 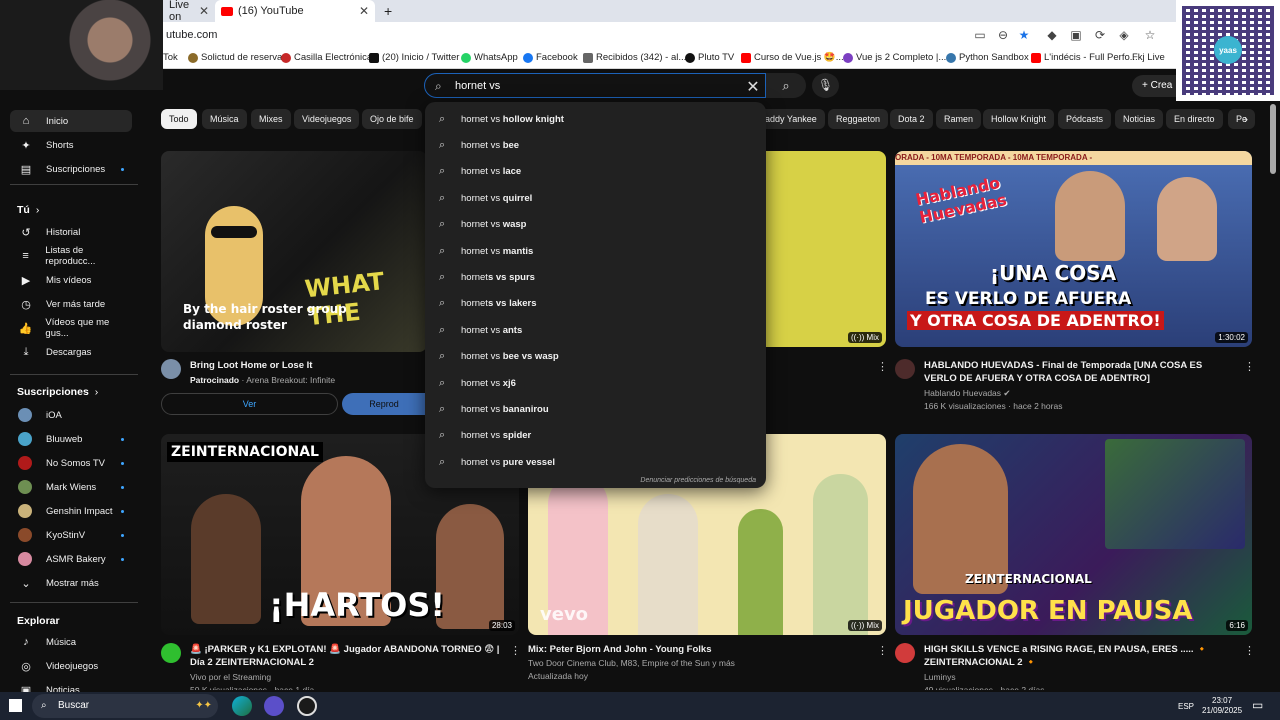 What do you see at coordinates (595, 225) in the screenshot?
I see `search-suggestion: ⌕ hornet vs wasp` at bounding box center [595, 225].